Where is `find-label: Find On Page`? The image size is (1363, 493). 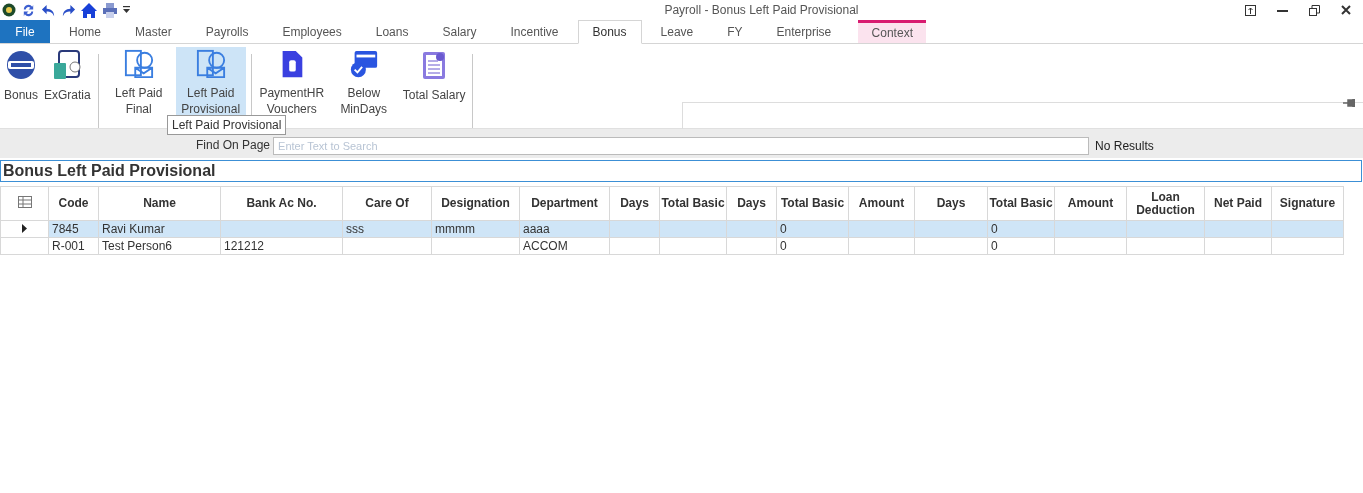
find-label: Find On Page is located at coordinates (233, 145).